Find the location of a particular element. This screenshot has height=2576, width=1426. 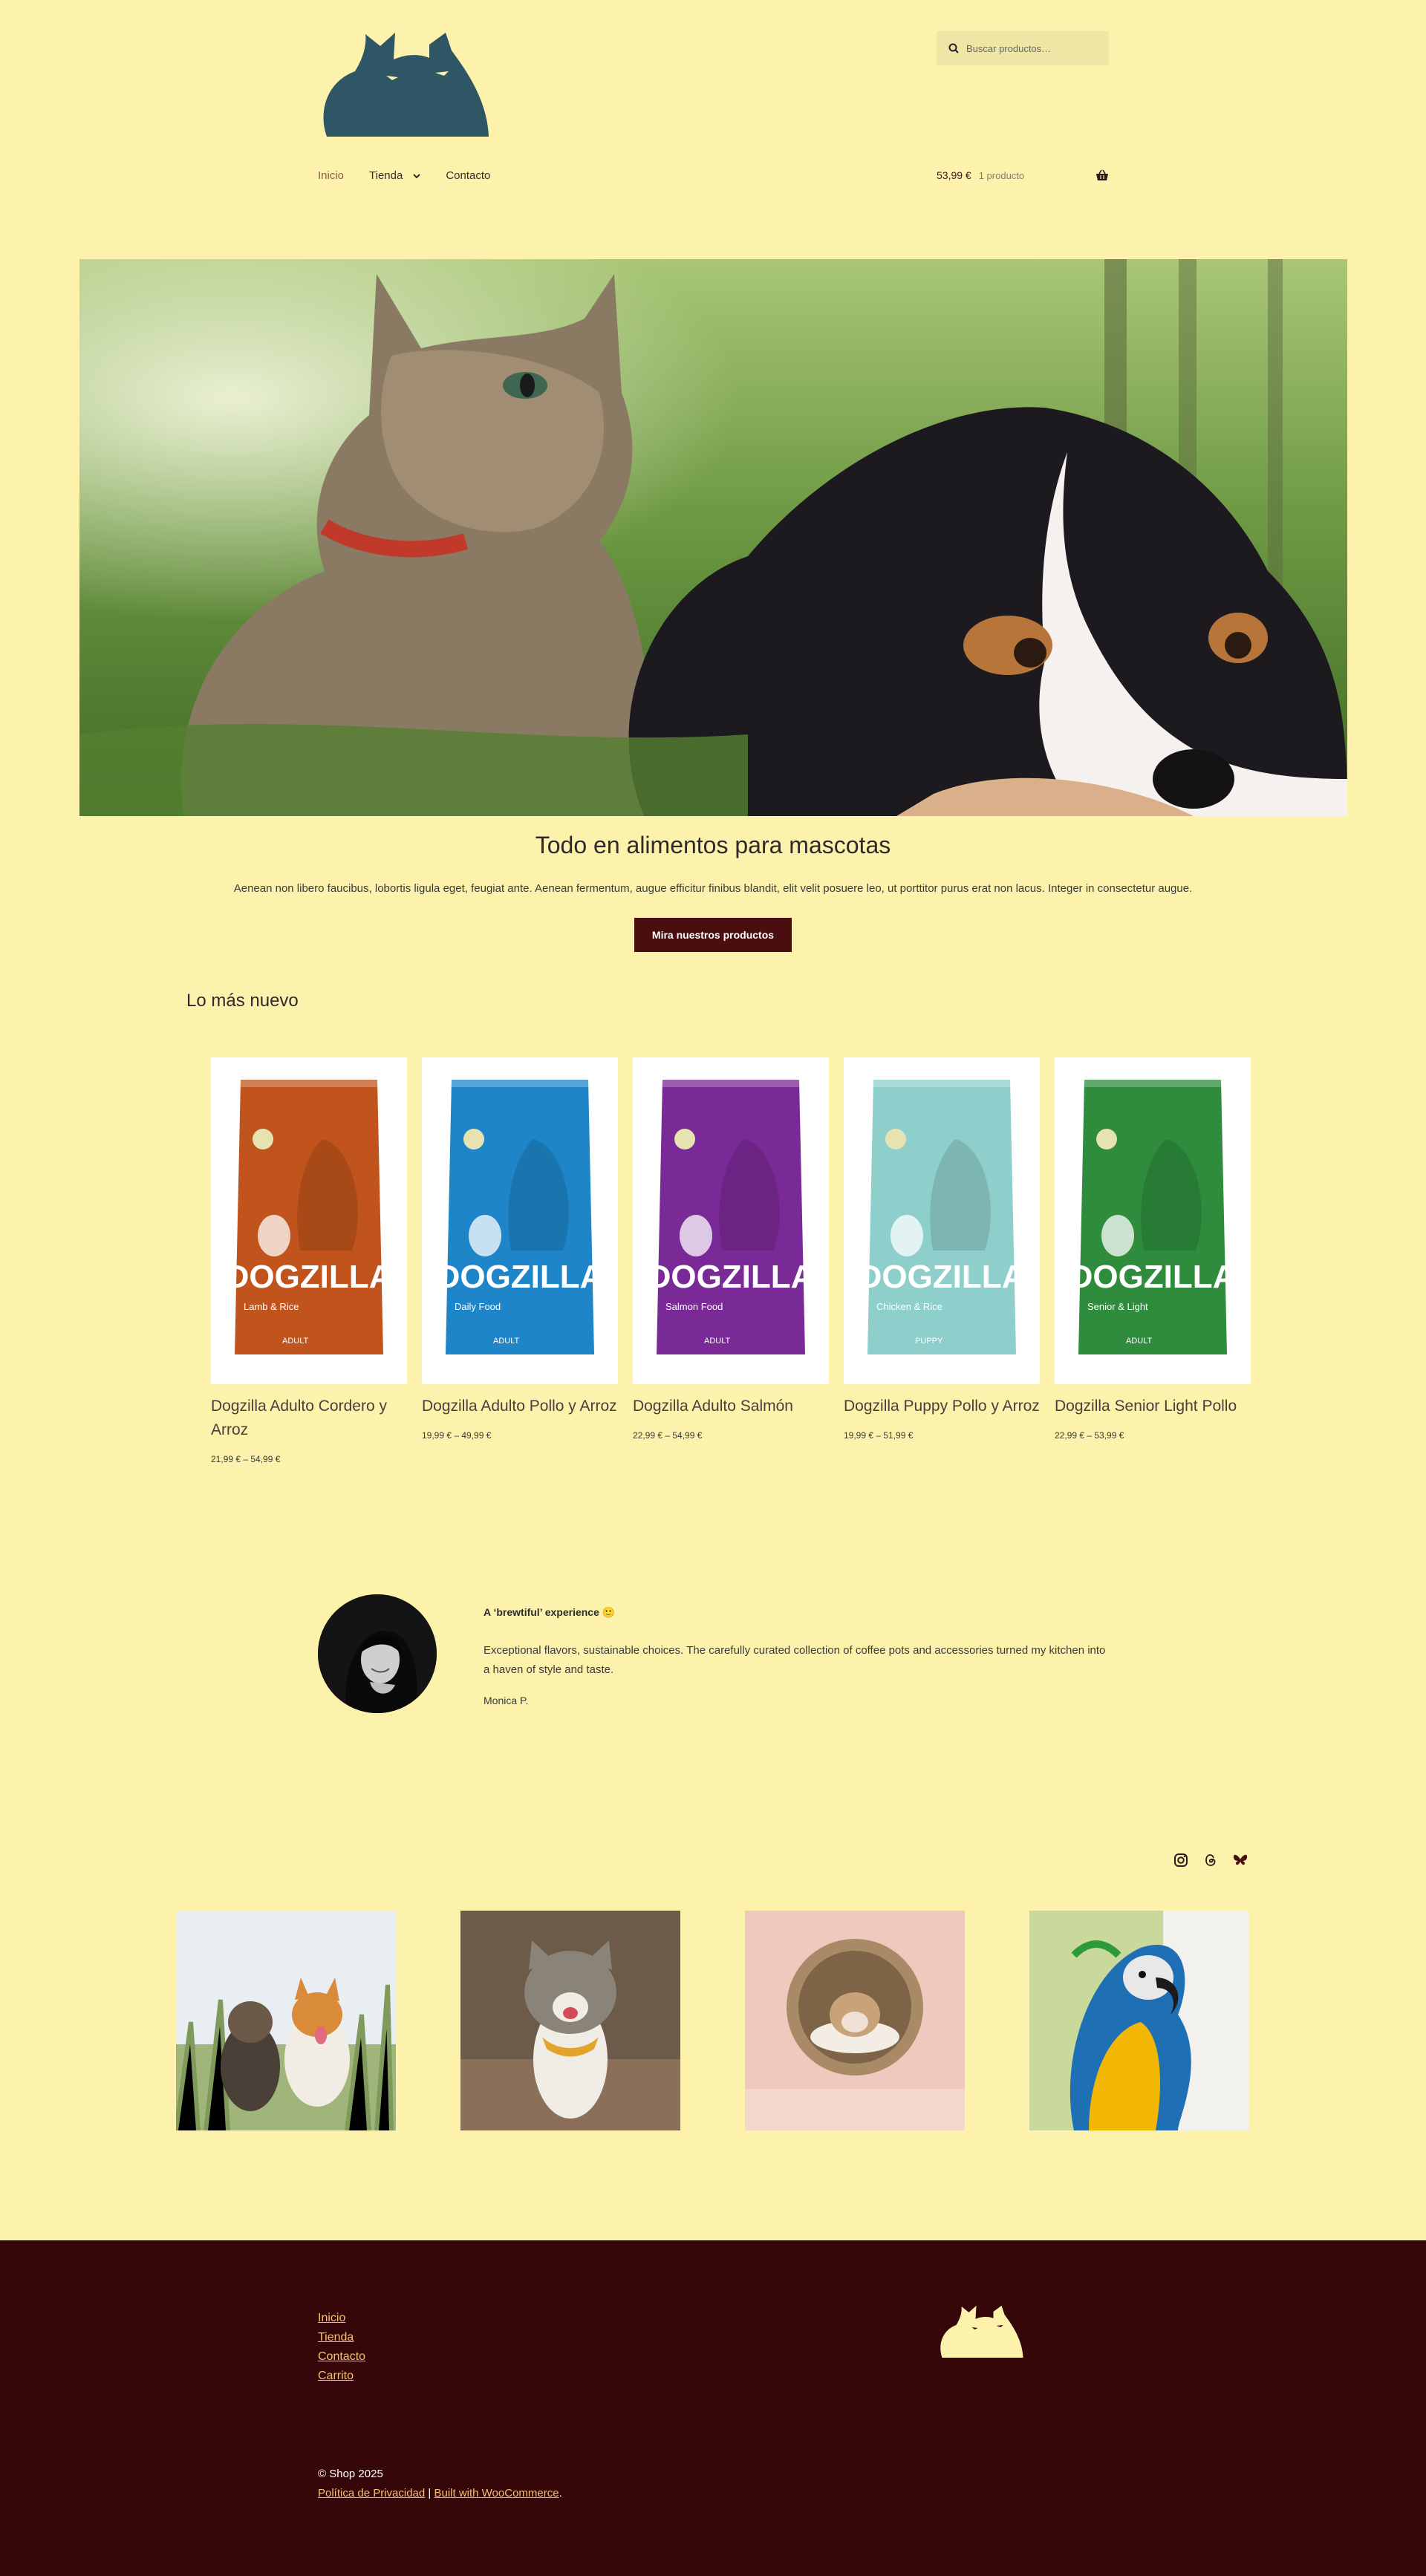

dog-food-bag-image: DOGZILLA Senior & Light ADULT is located at coordinates (1153, 1217).